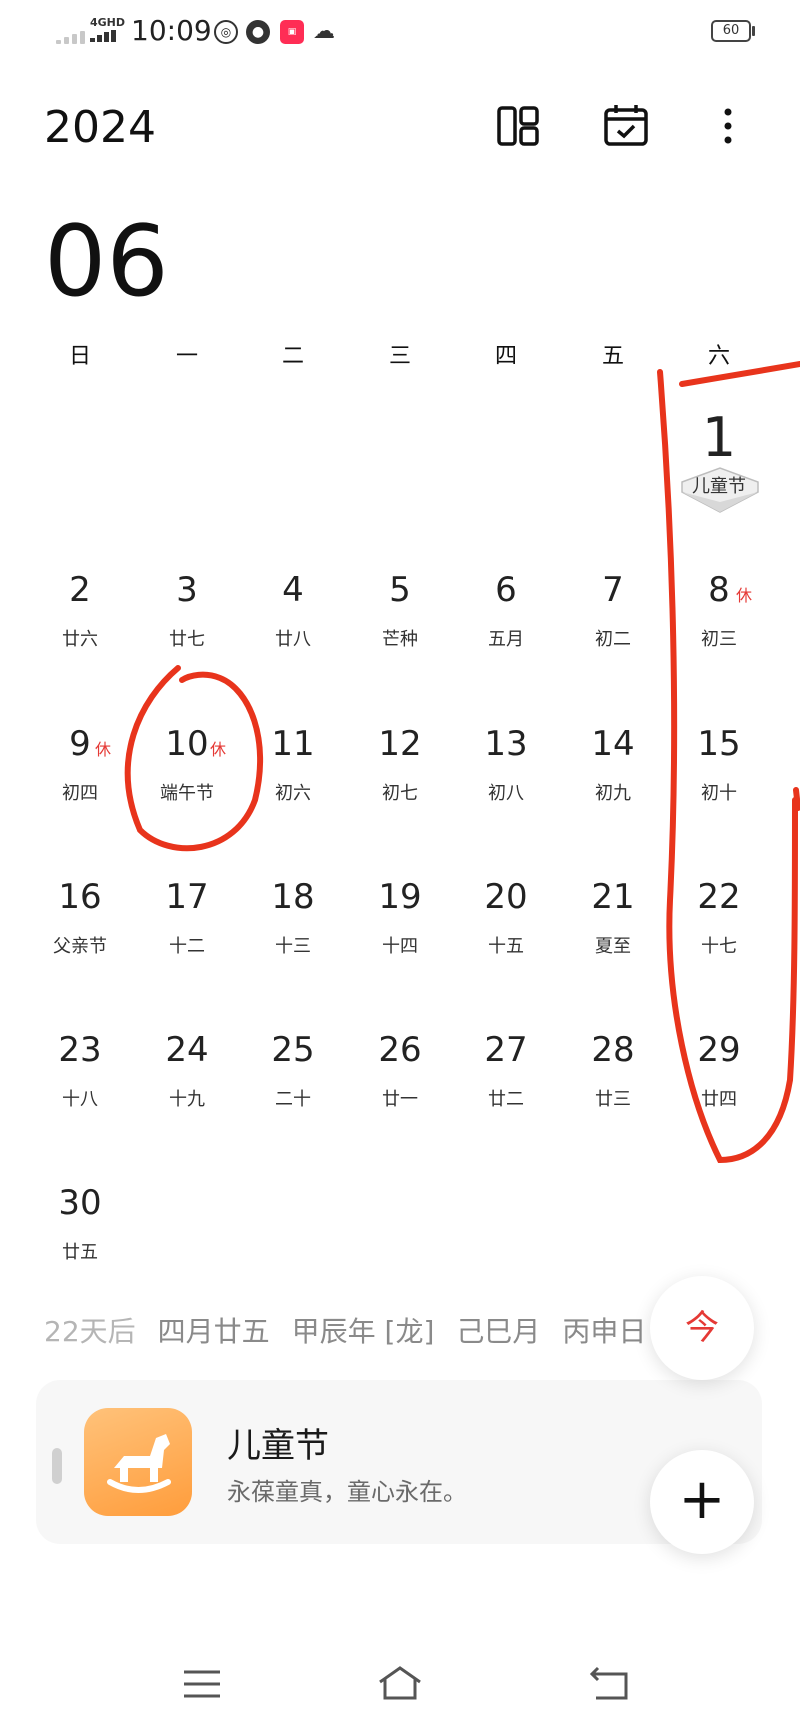  I want to click on month-title: 06, so click(106, 262).